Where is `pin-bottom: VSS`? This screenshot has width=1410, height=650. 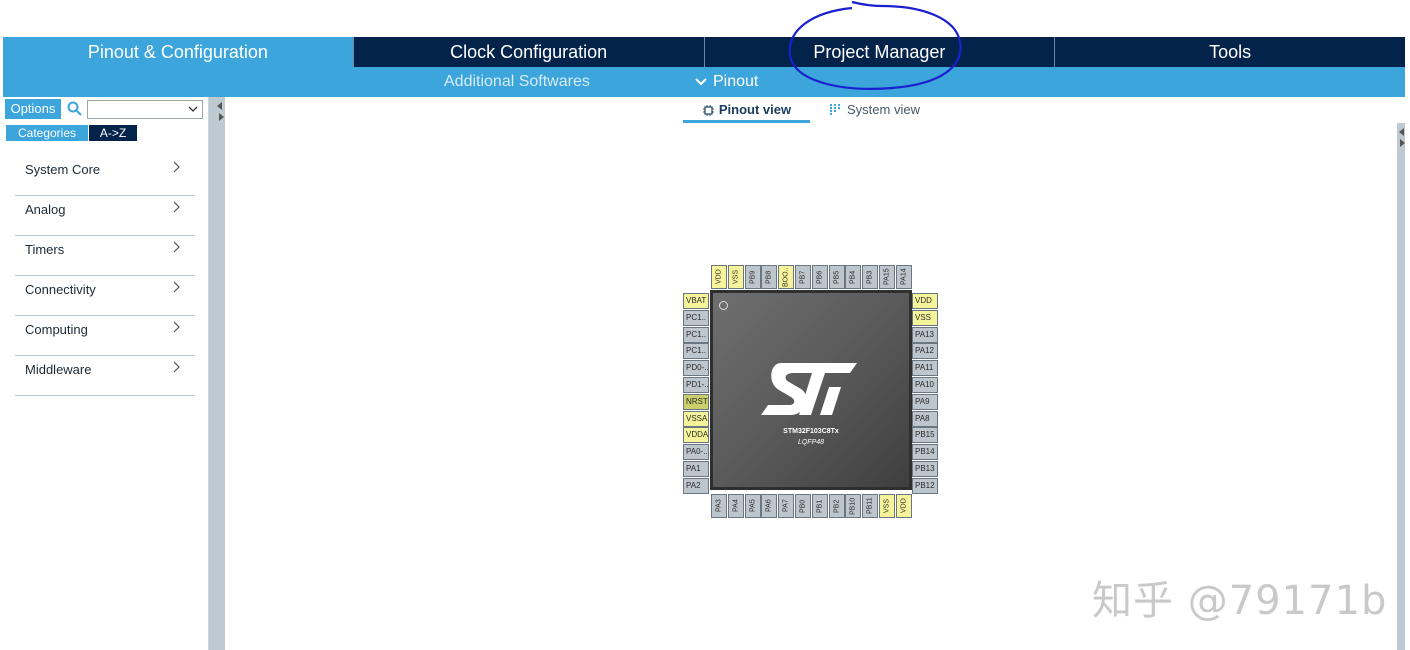
pin-bottom: VSS is located at coordinates (887, 506).